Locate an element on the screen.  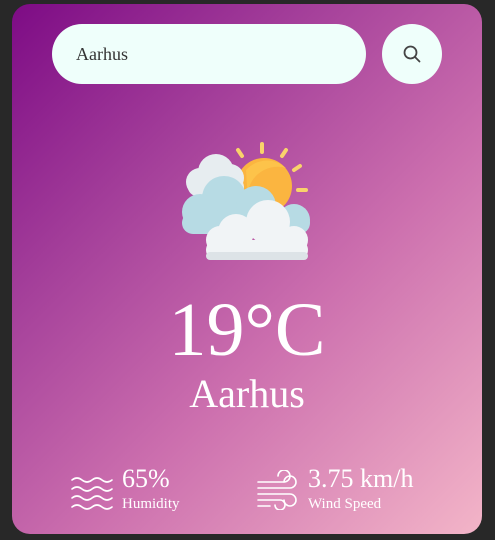
humidity-text: 65% Humidity is located at coordinates (151, 489).